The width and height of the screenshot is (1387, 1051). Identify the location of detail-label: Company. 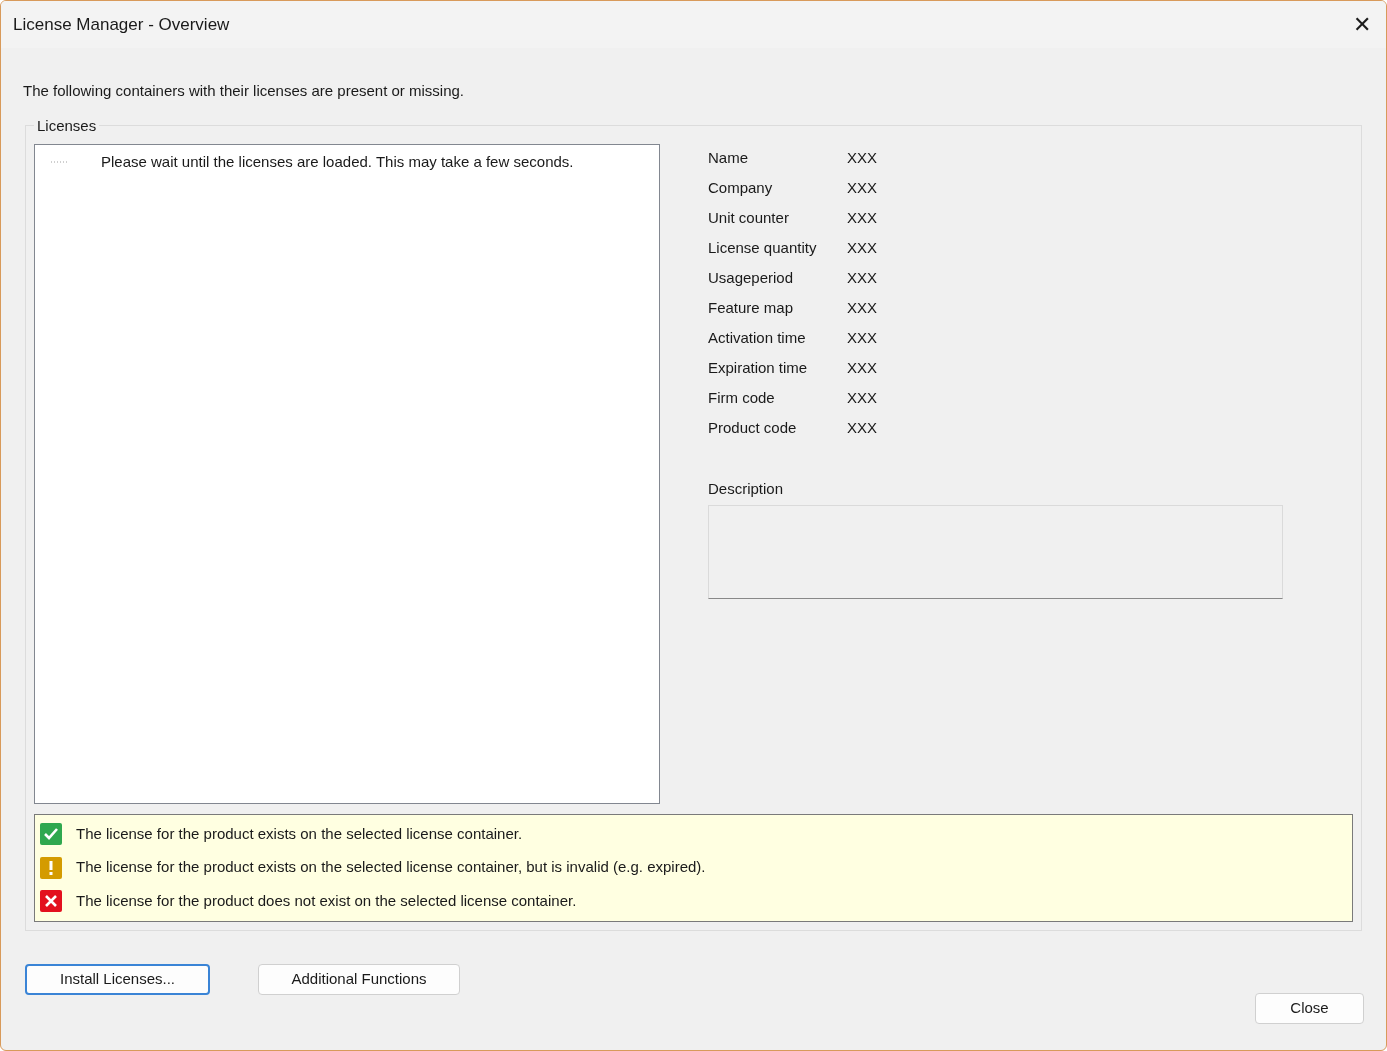
(741, 188).